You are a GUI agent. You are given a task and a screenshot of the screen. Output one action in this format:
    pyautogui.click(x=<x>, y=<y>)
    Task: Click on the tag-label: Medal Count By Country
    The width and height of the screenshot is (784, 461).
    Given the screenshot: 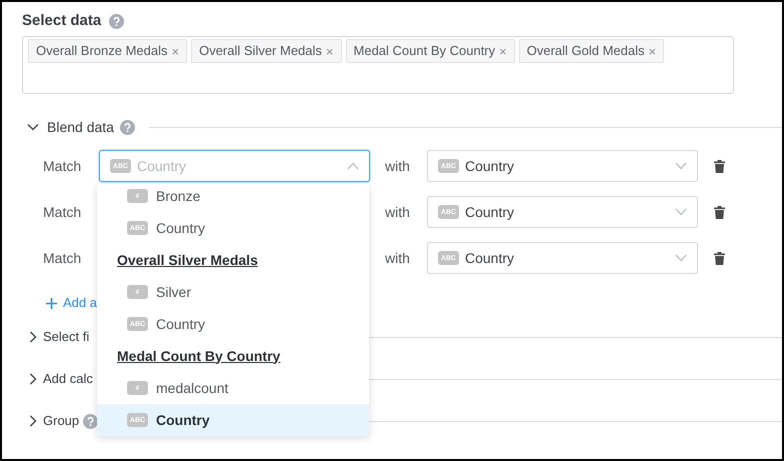 What is the action you would take?
    pyautogui.click(x=425, y=51)
    